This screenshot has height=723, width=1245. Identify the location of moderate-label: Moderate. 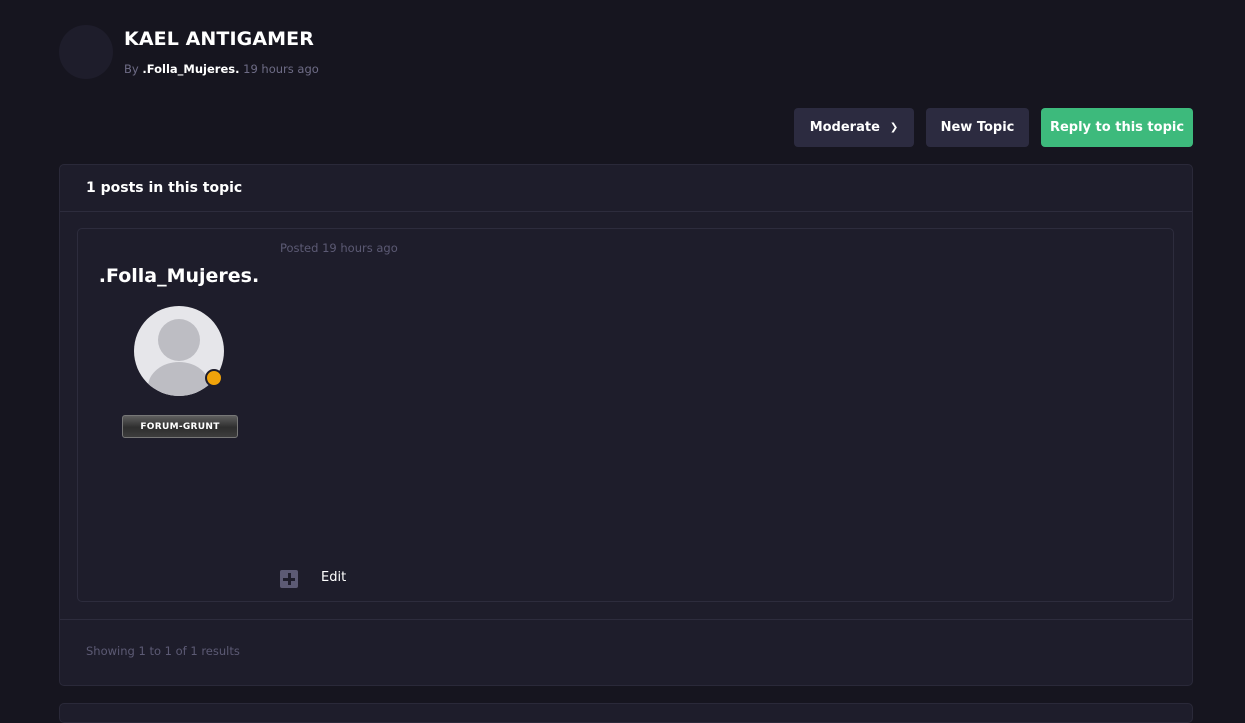
(844, 127).